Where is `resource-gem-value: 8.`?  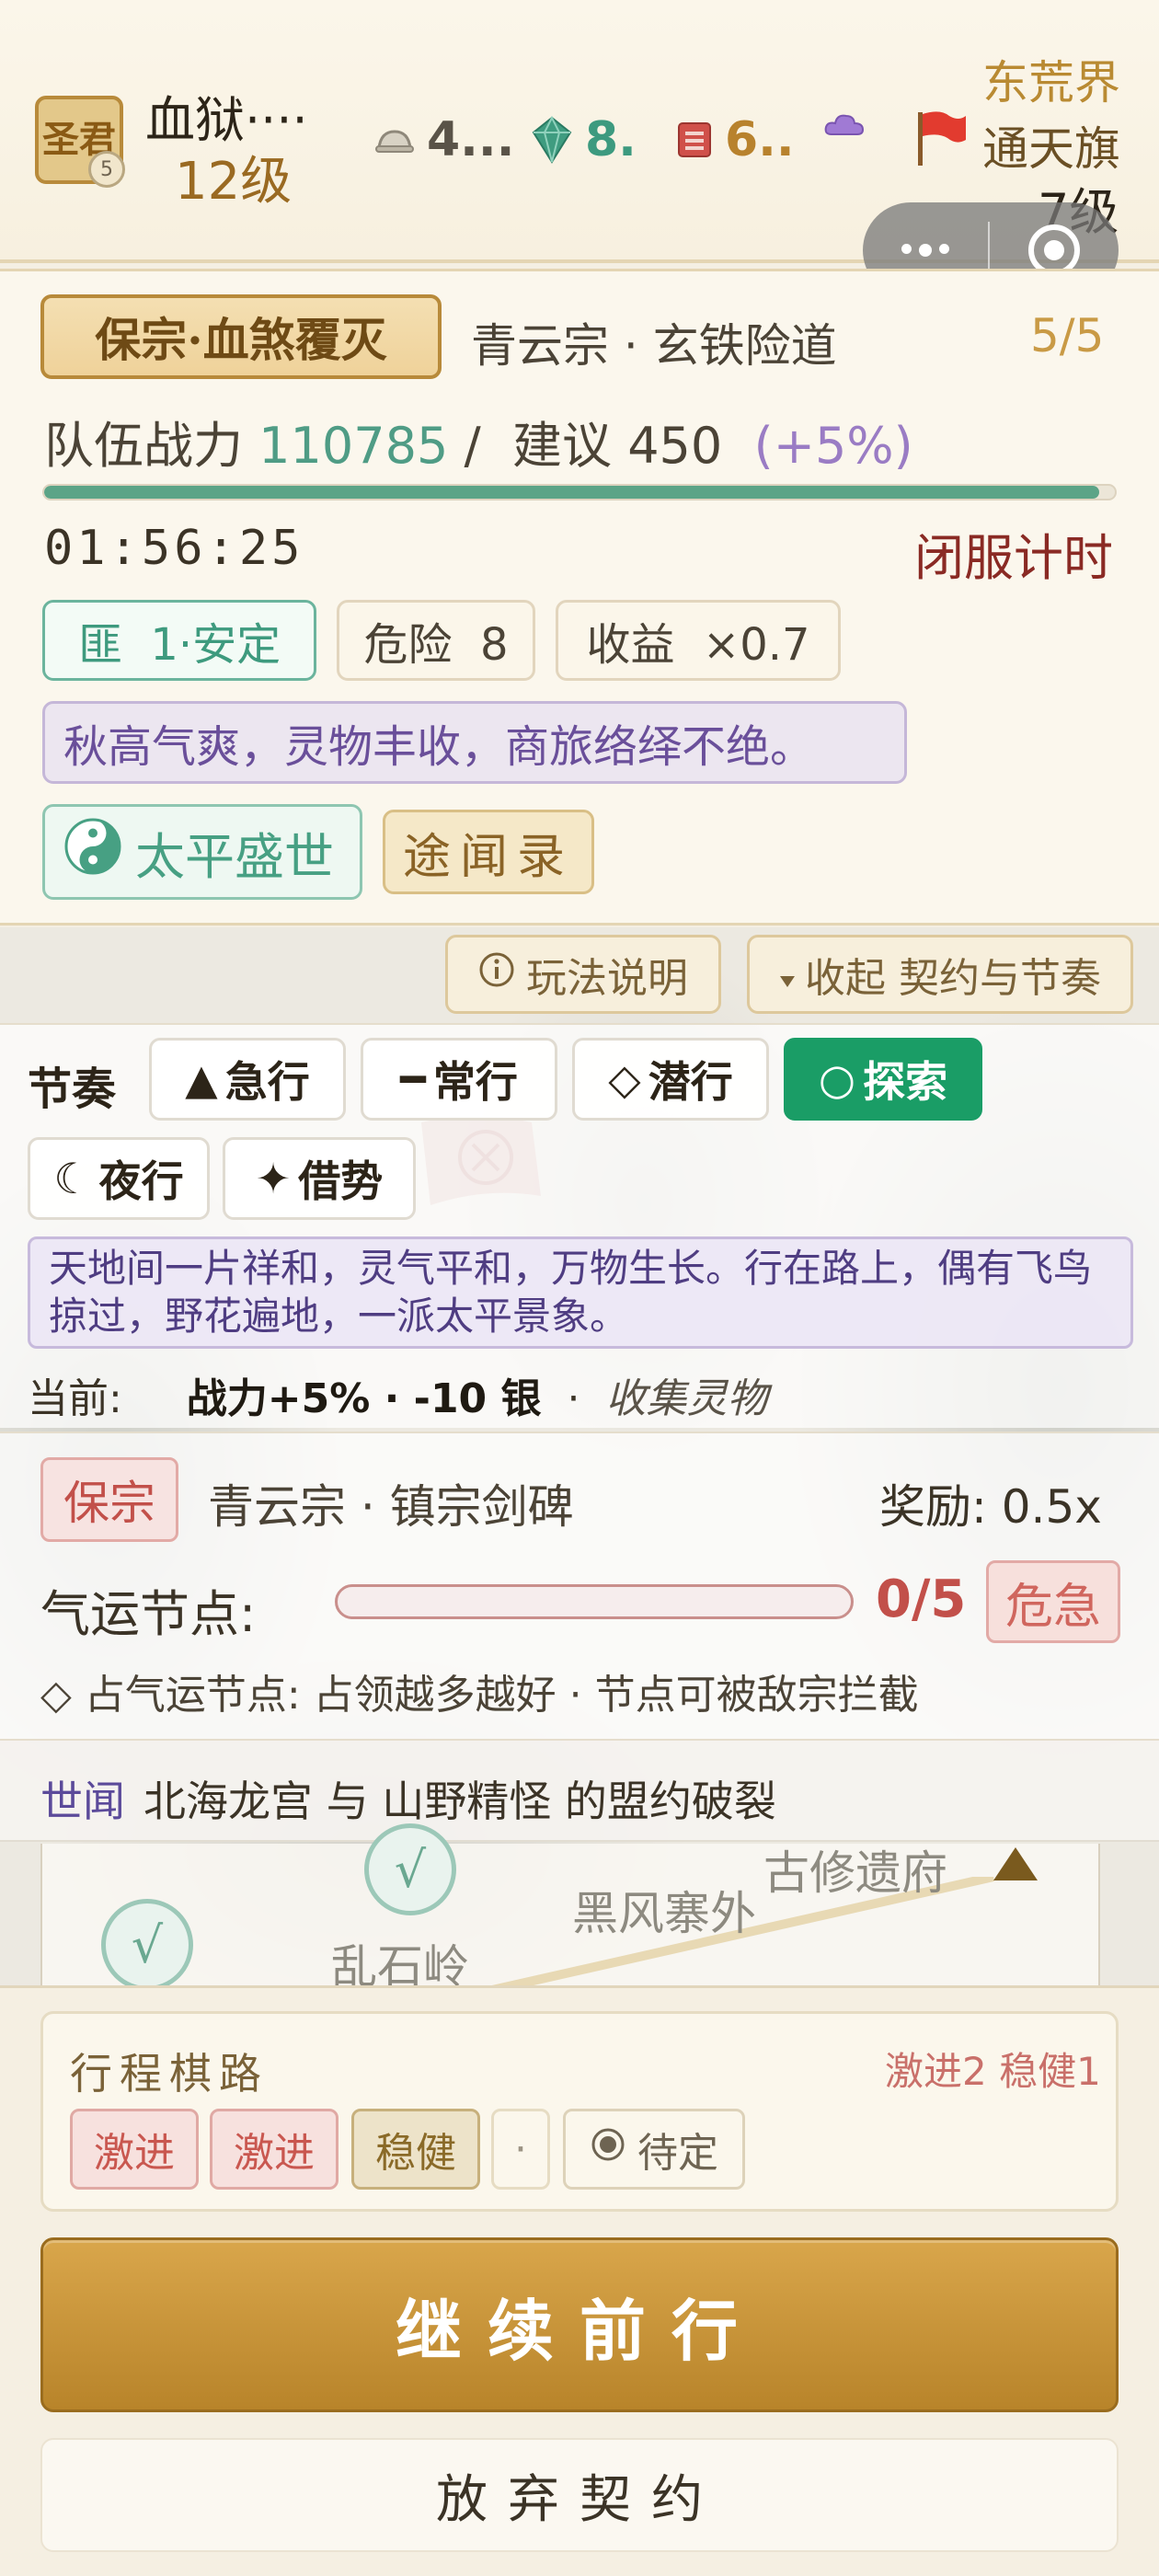 resource-gem-value: 8. is located at coordinates (611, 139).